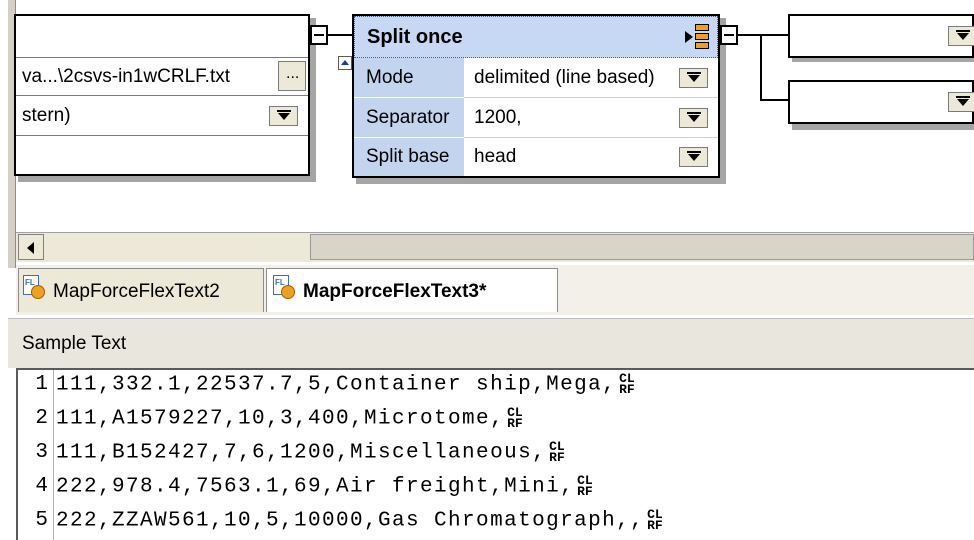 The width and height of the screenshot is (974, 540). I want to click on sample-text-title: Sample Text, so click(74, 343).